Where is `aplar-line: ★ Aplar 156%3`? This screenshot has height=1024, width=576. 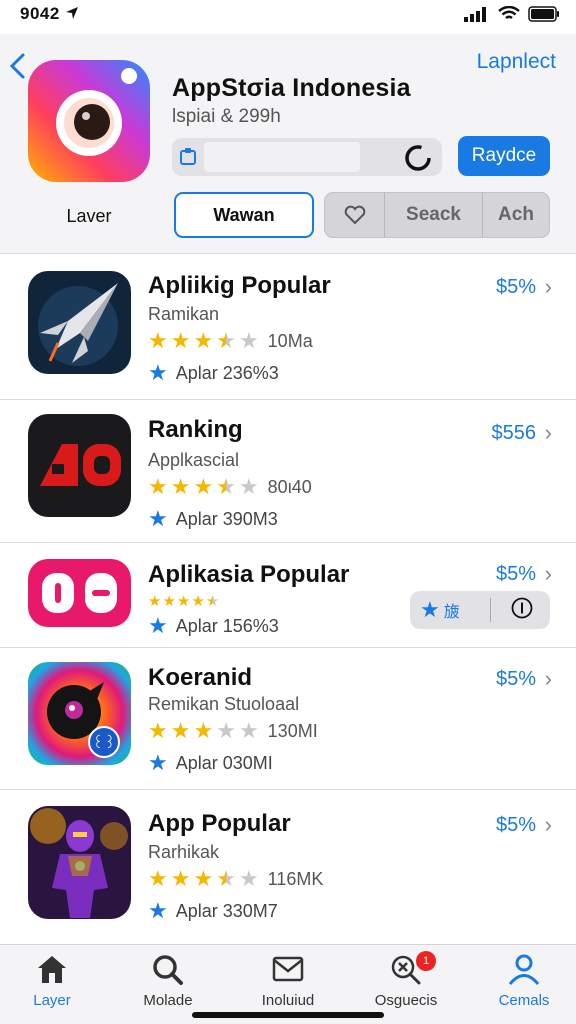
aplar-line: ★ Aplar 156%3 is located at coordinates (213, 626).